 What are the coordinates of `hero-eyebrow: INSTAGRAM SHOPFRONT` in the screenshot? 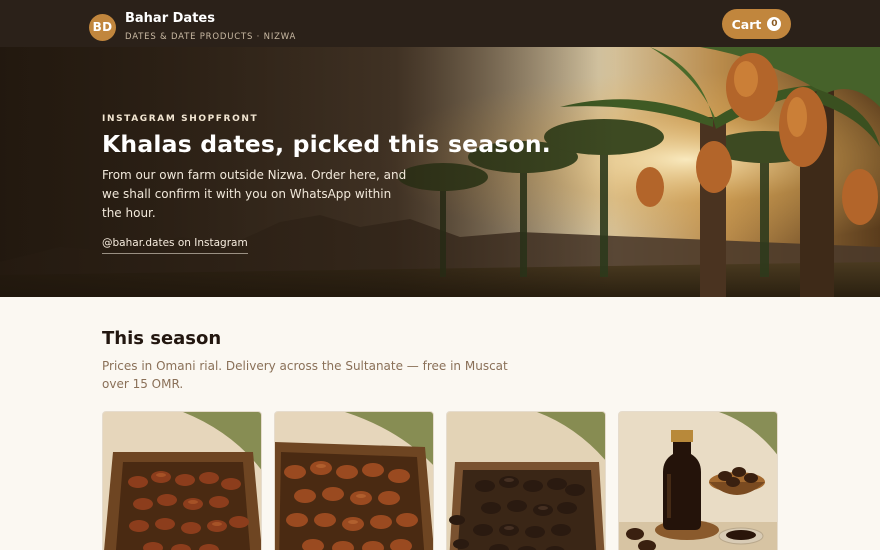 It's located at (180, 119).